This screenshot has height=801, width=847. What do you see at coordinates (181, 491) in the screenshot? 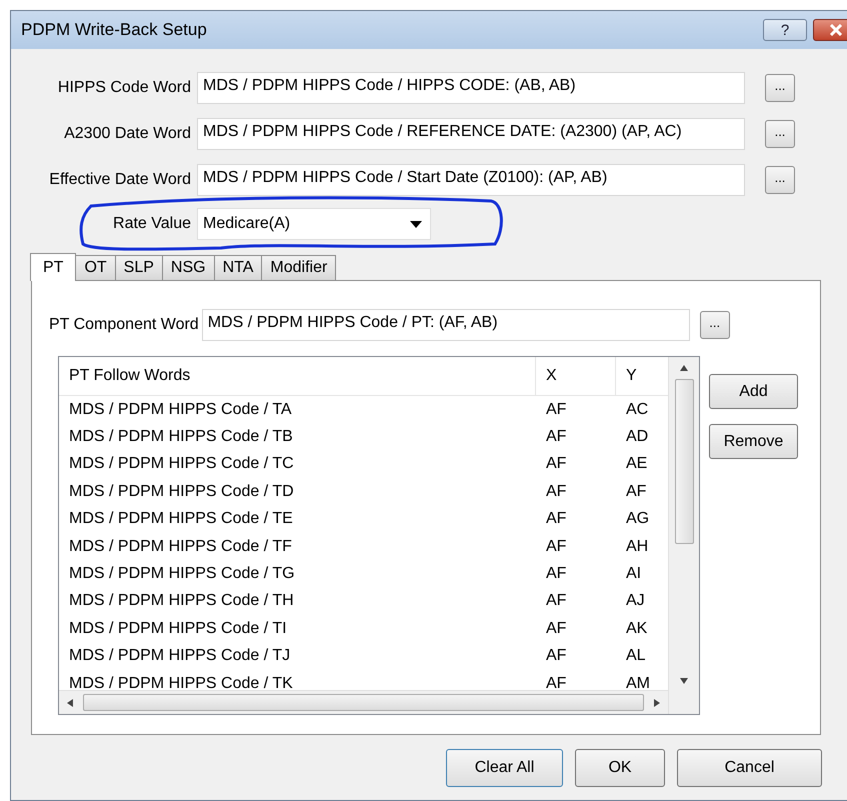
I see `table-cell-text: MDS / PDPM HIPPS Code / TD` at bounding box center [181, 491].